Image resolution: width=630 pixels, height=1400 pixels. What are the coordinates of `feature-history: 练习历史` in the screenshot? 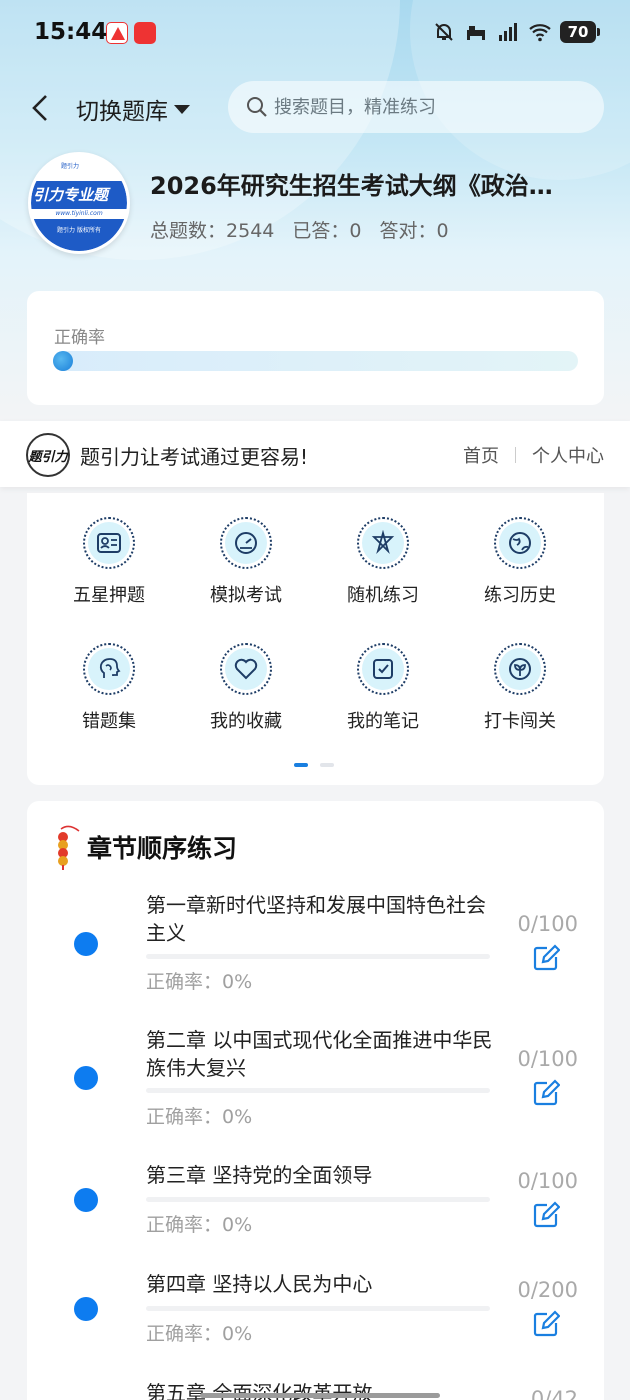 It's located at (520, 562).